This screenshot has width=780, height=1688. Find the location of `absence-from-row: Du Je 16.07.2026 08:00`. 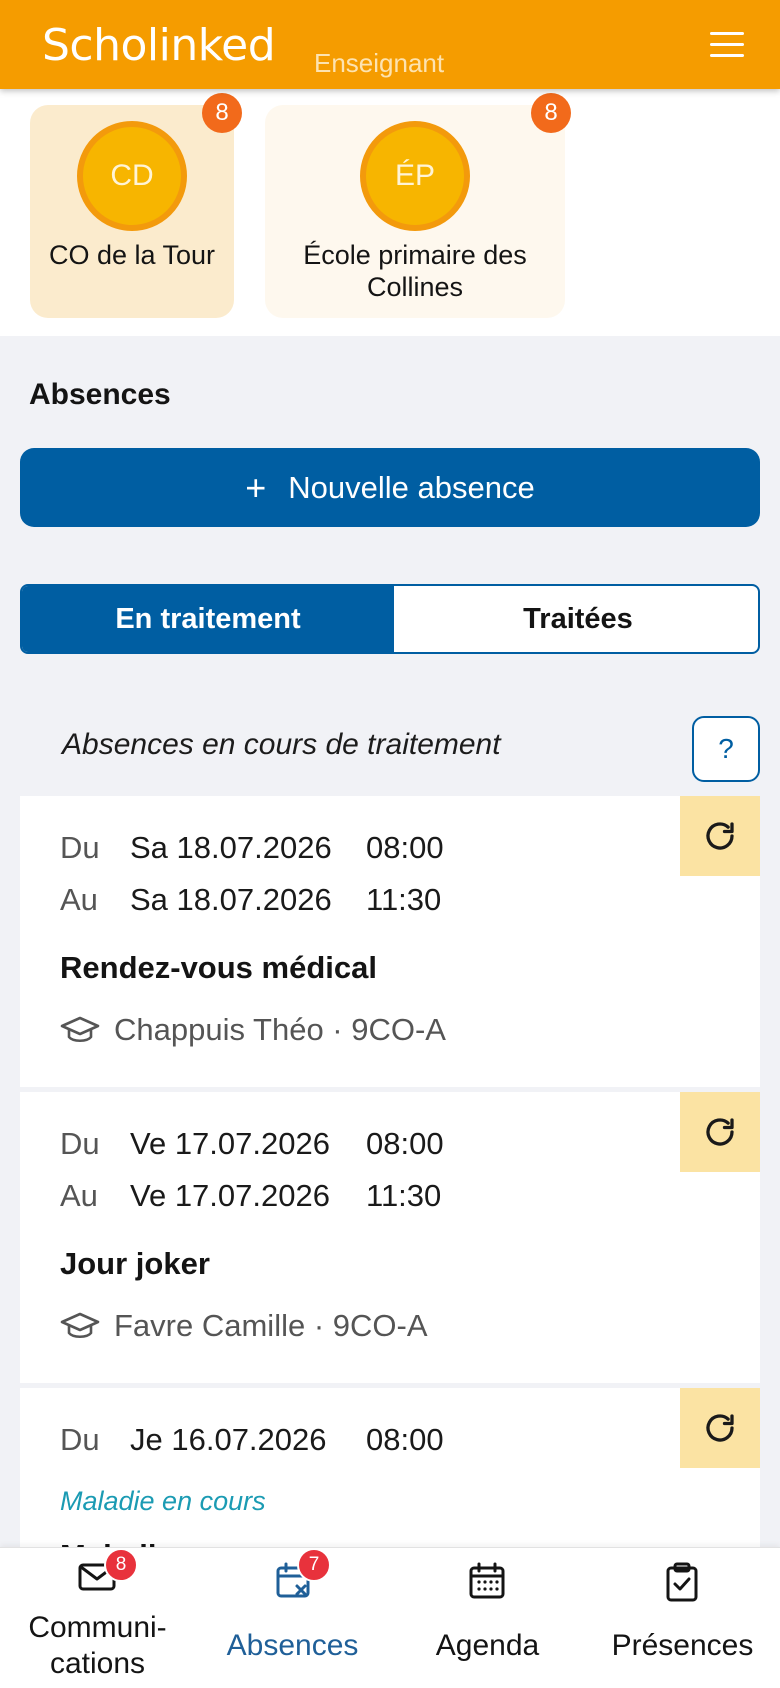

absence-from-row: Du Je 16.07.2026 08:00 is located at coordinates (252, 1440).